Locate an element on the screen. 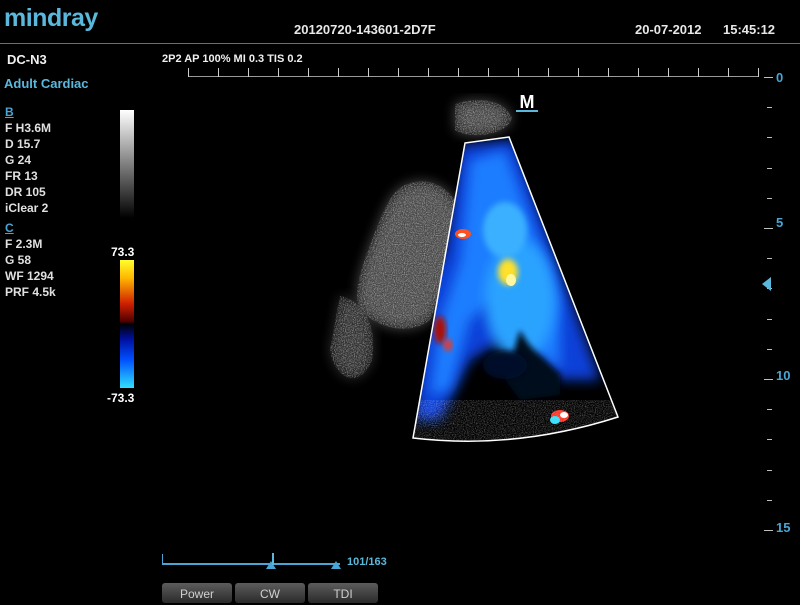  cine-playhead is located at coordinates (273, 559).